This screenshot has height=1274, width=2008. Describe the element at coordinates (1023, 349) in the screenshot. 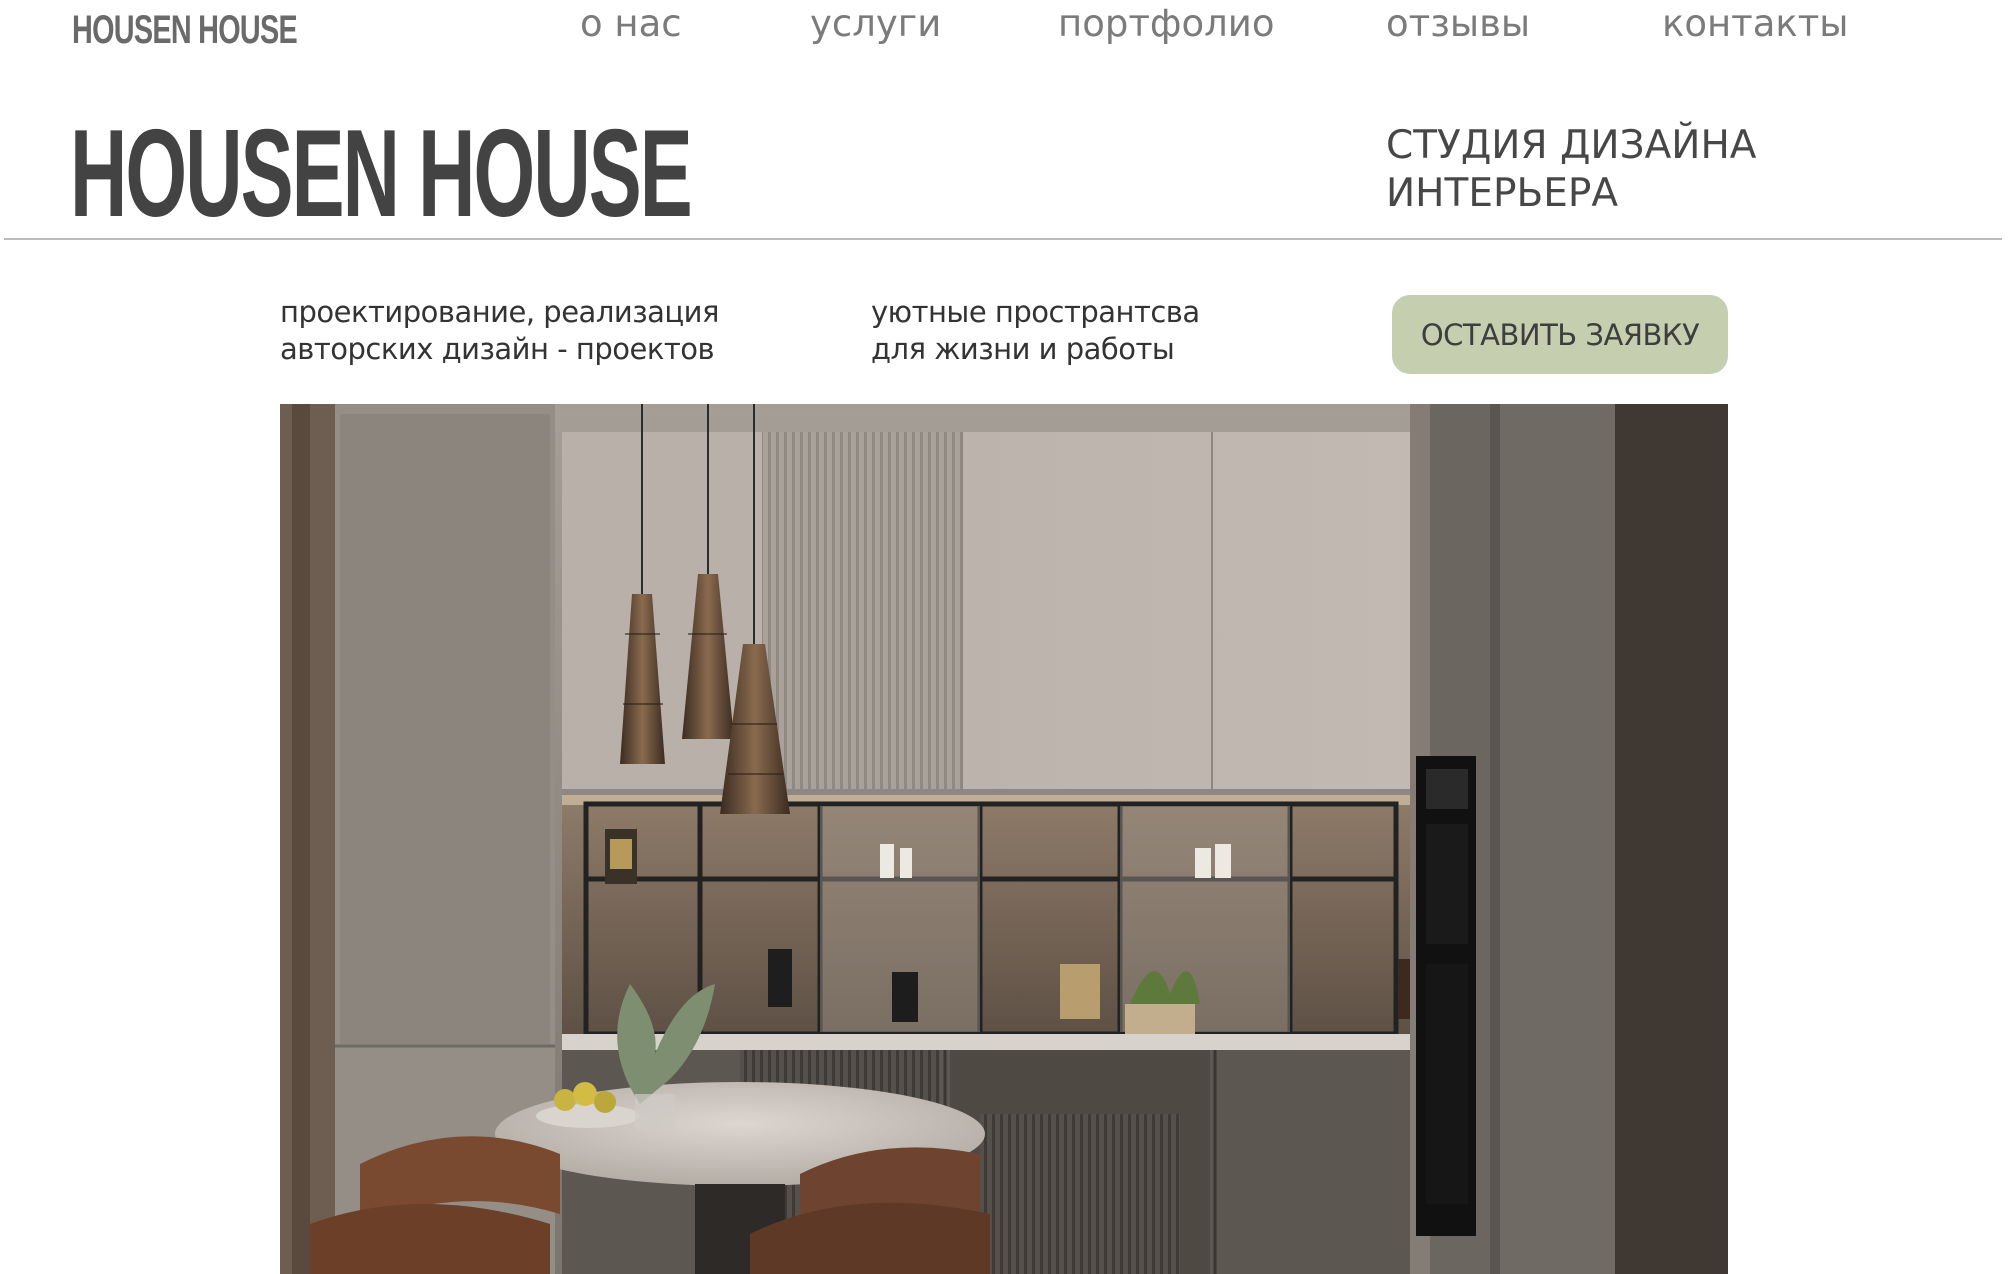

I see `tagline-spaces-line-2: для жизни и работы` at that location.